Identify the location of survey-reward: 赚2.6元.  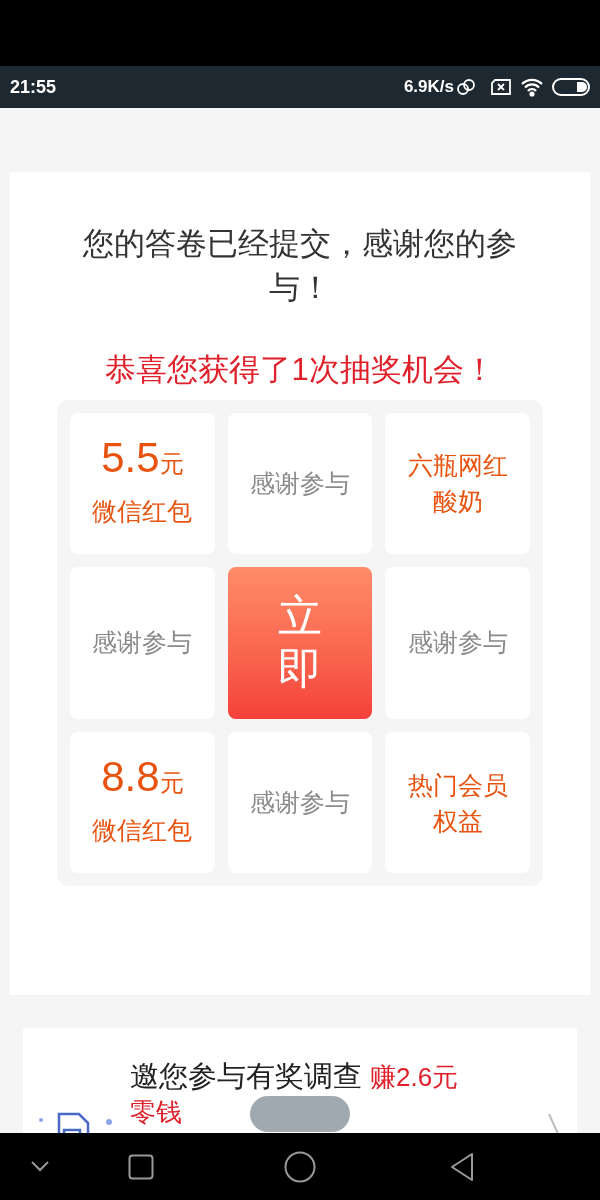
(414, 1077).